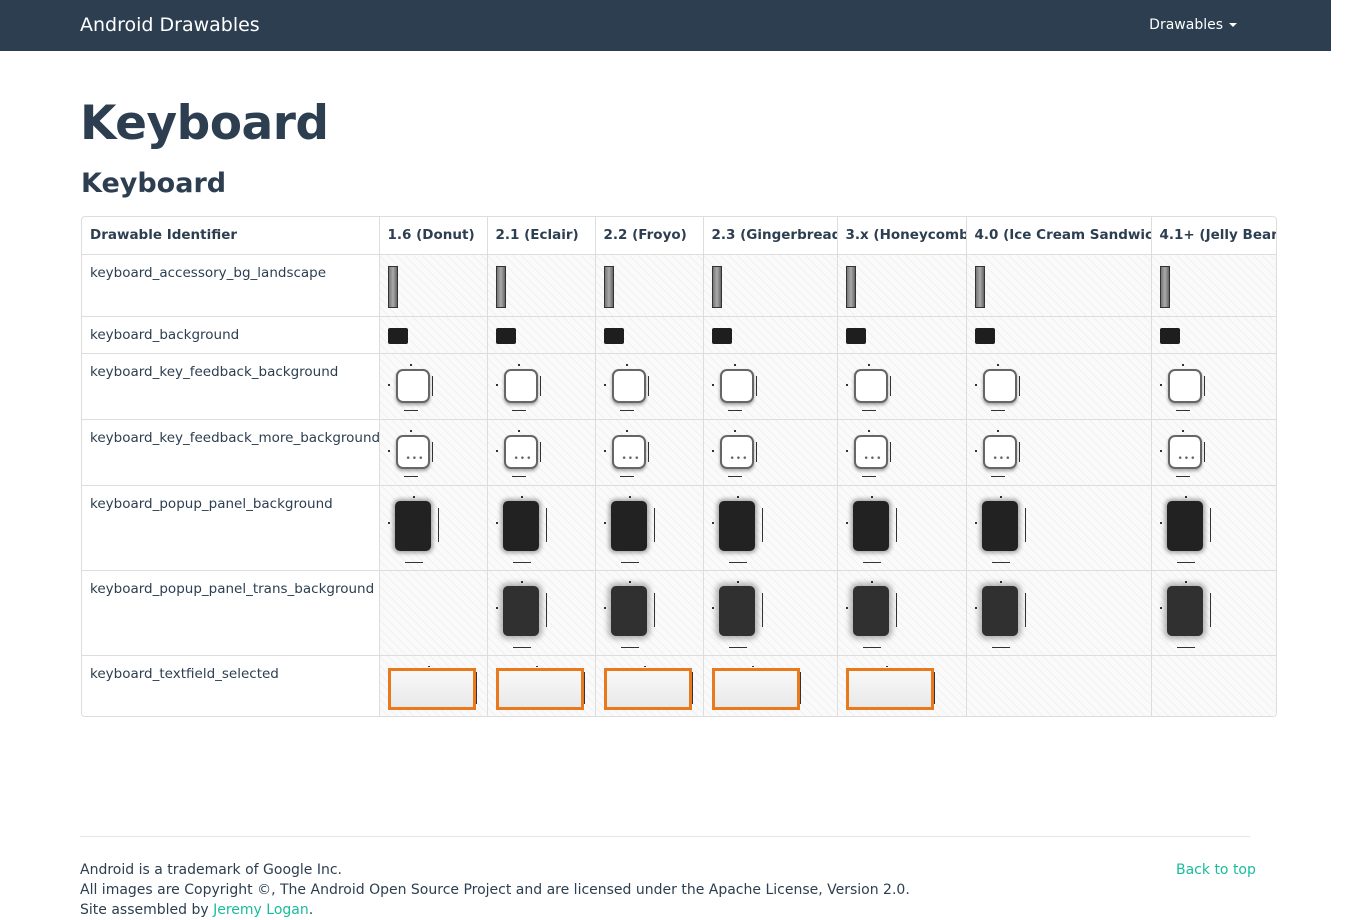 This screenshot has height=920, width=1346. What do you see at coordinates (679, 528) in the screenshot?
I see `table-row: keyboard_popup_panel_background` at bounding box center [679, 528].